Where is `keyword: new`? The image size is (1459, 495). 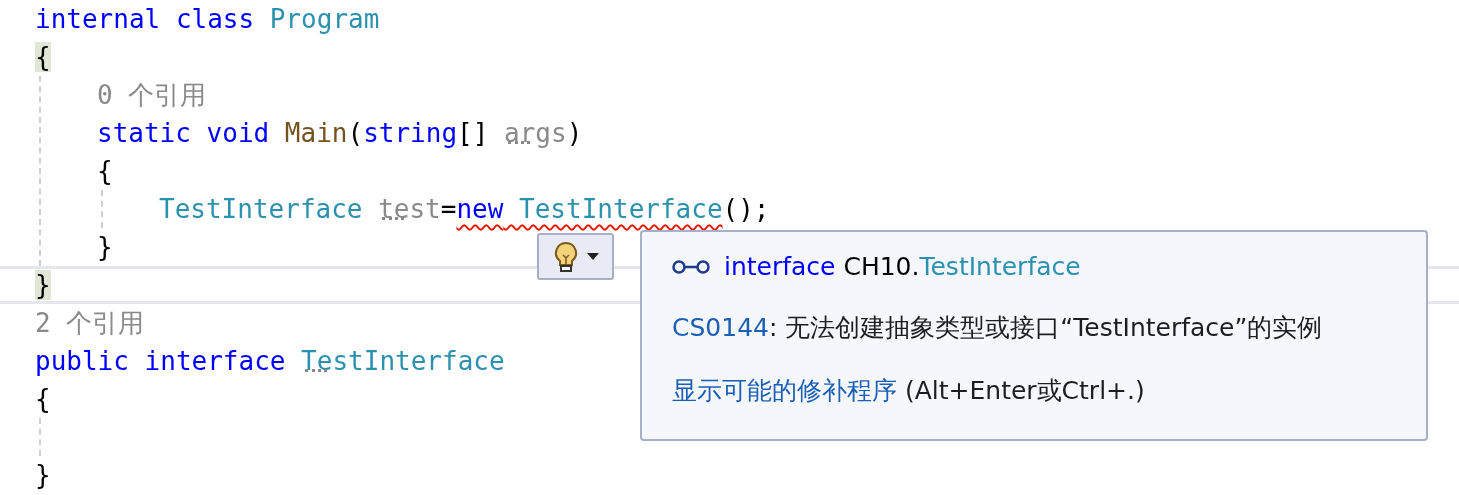 keyword: new is located at coordinates (480, 209).